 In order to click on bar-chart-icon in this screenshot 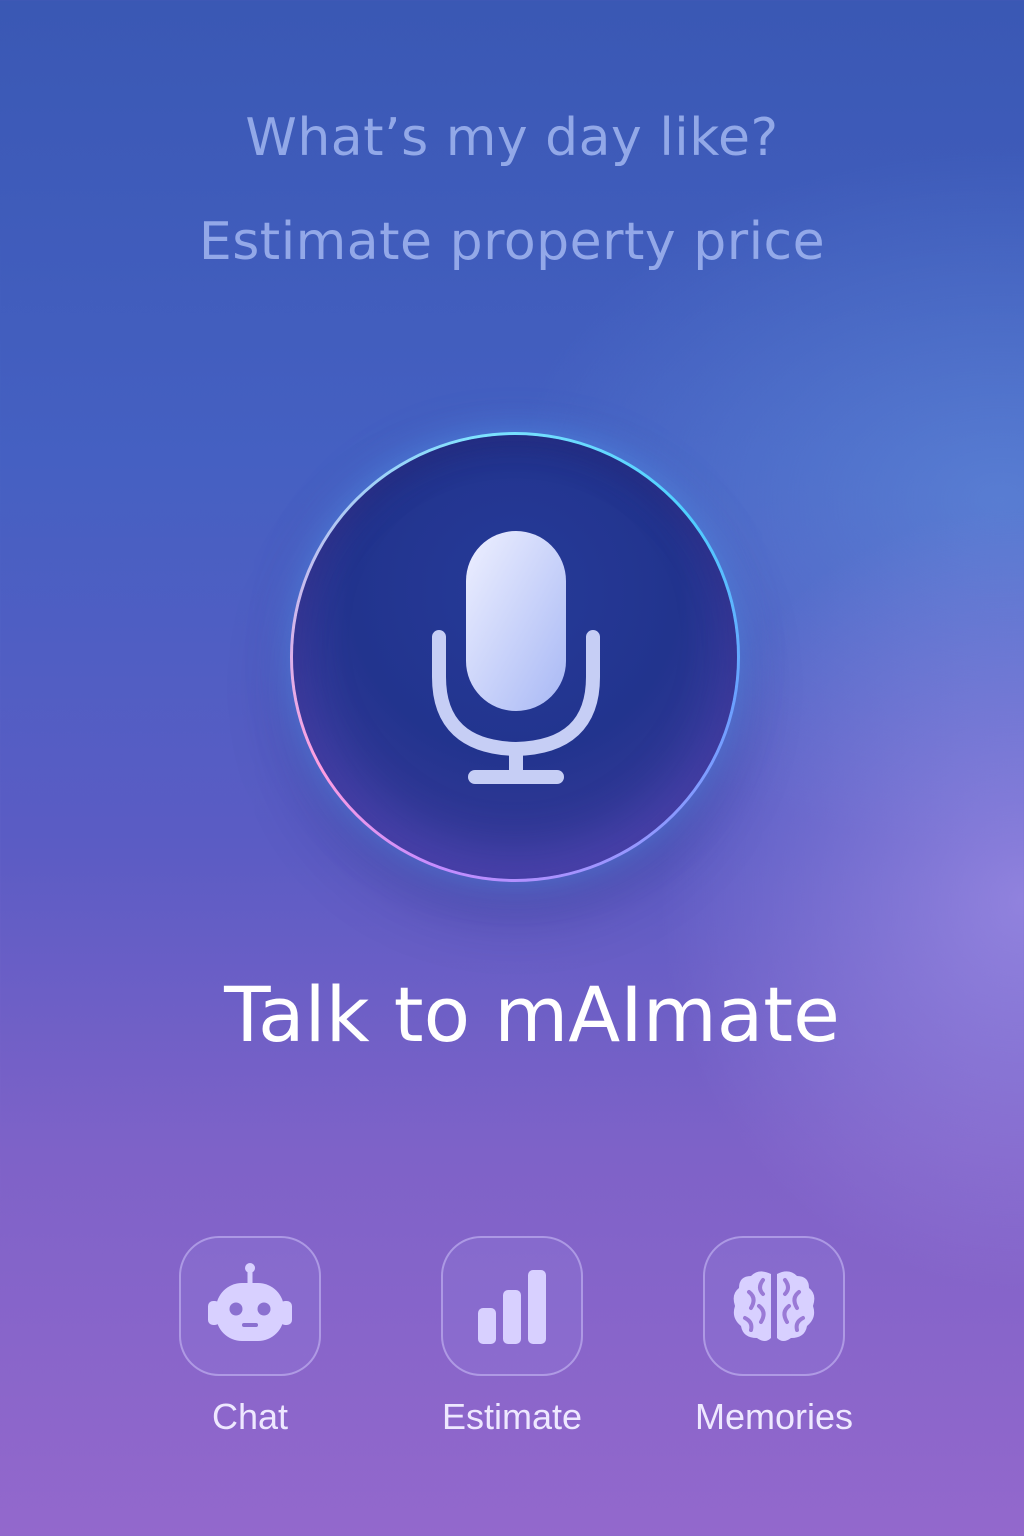, I will do `click(512, 1307)`.